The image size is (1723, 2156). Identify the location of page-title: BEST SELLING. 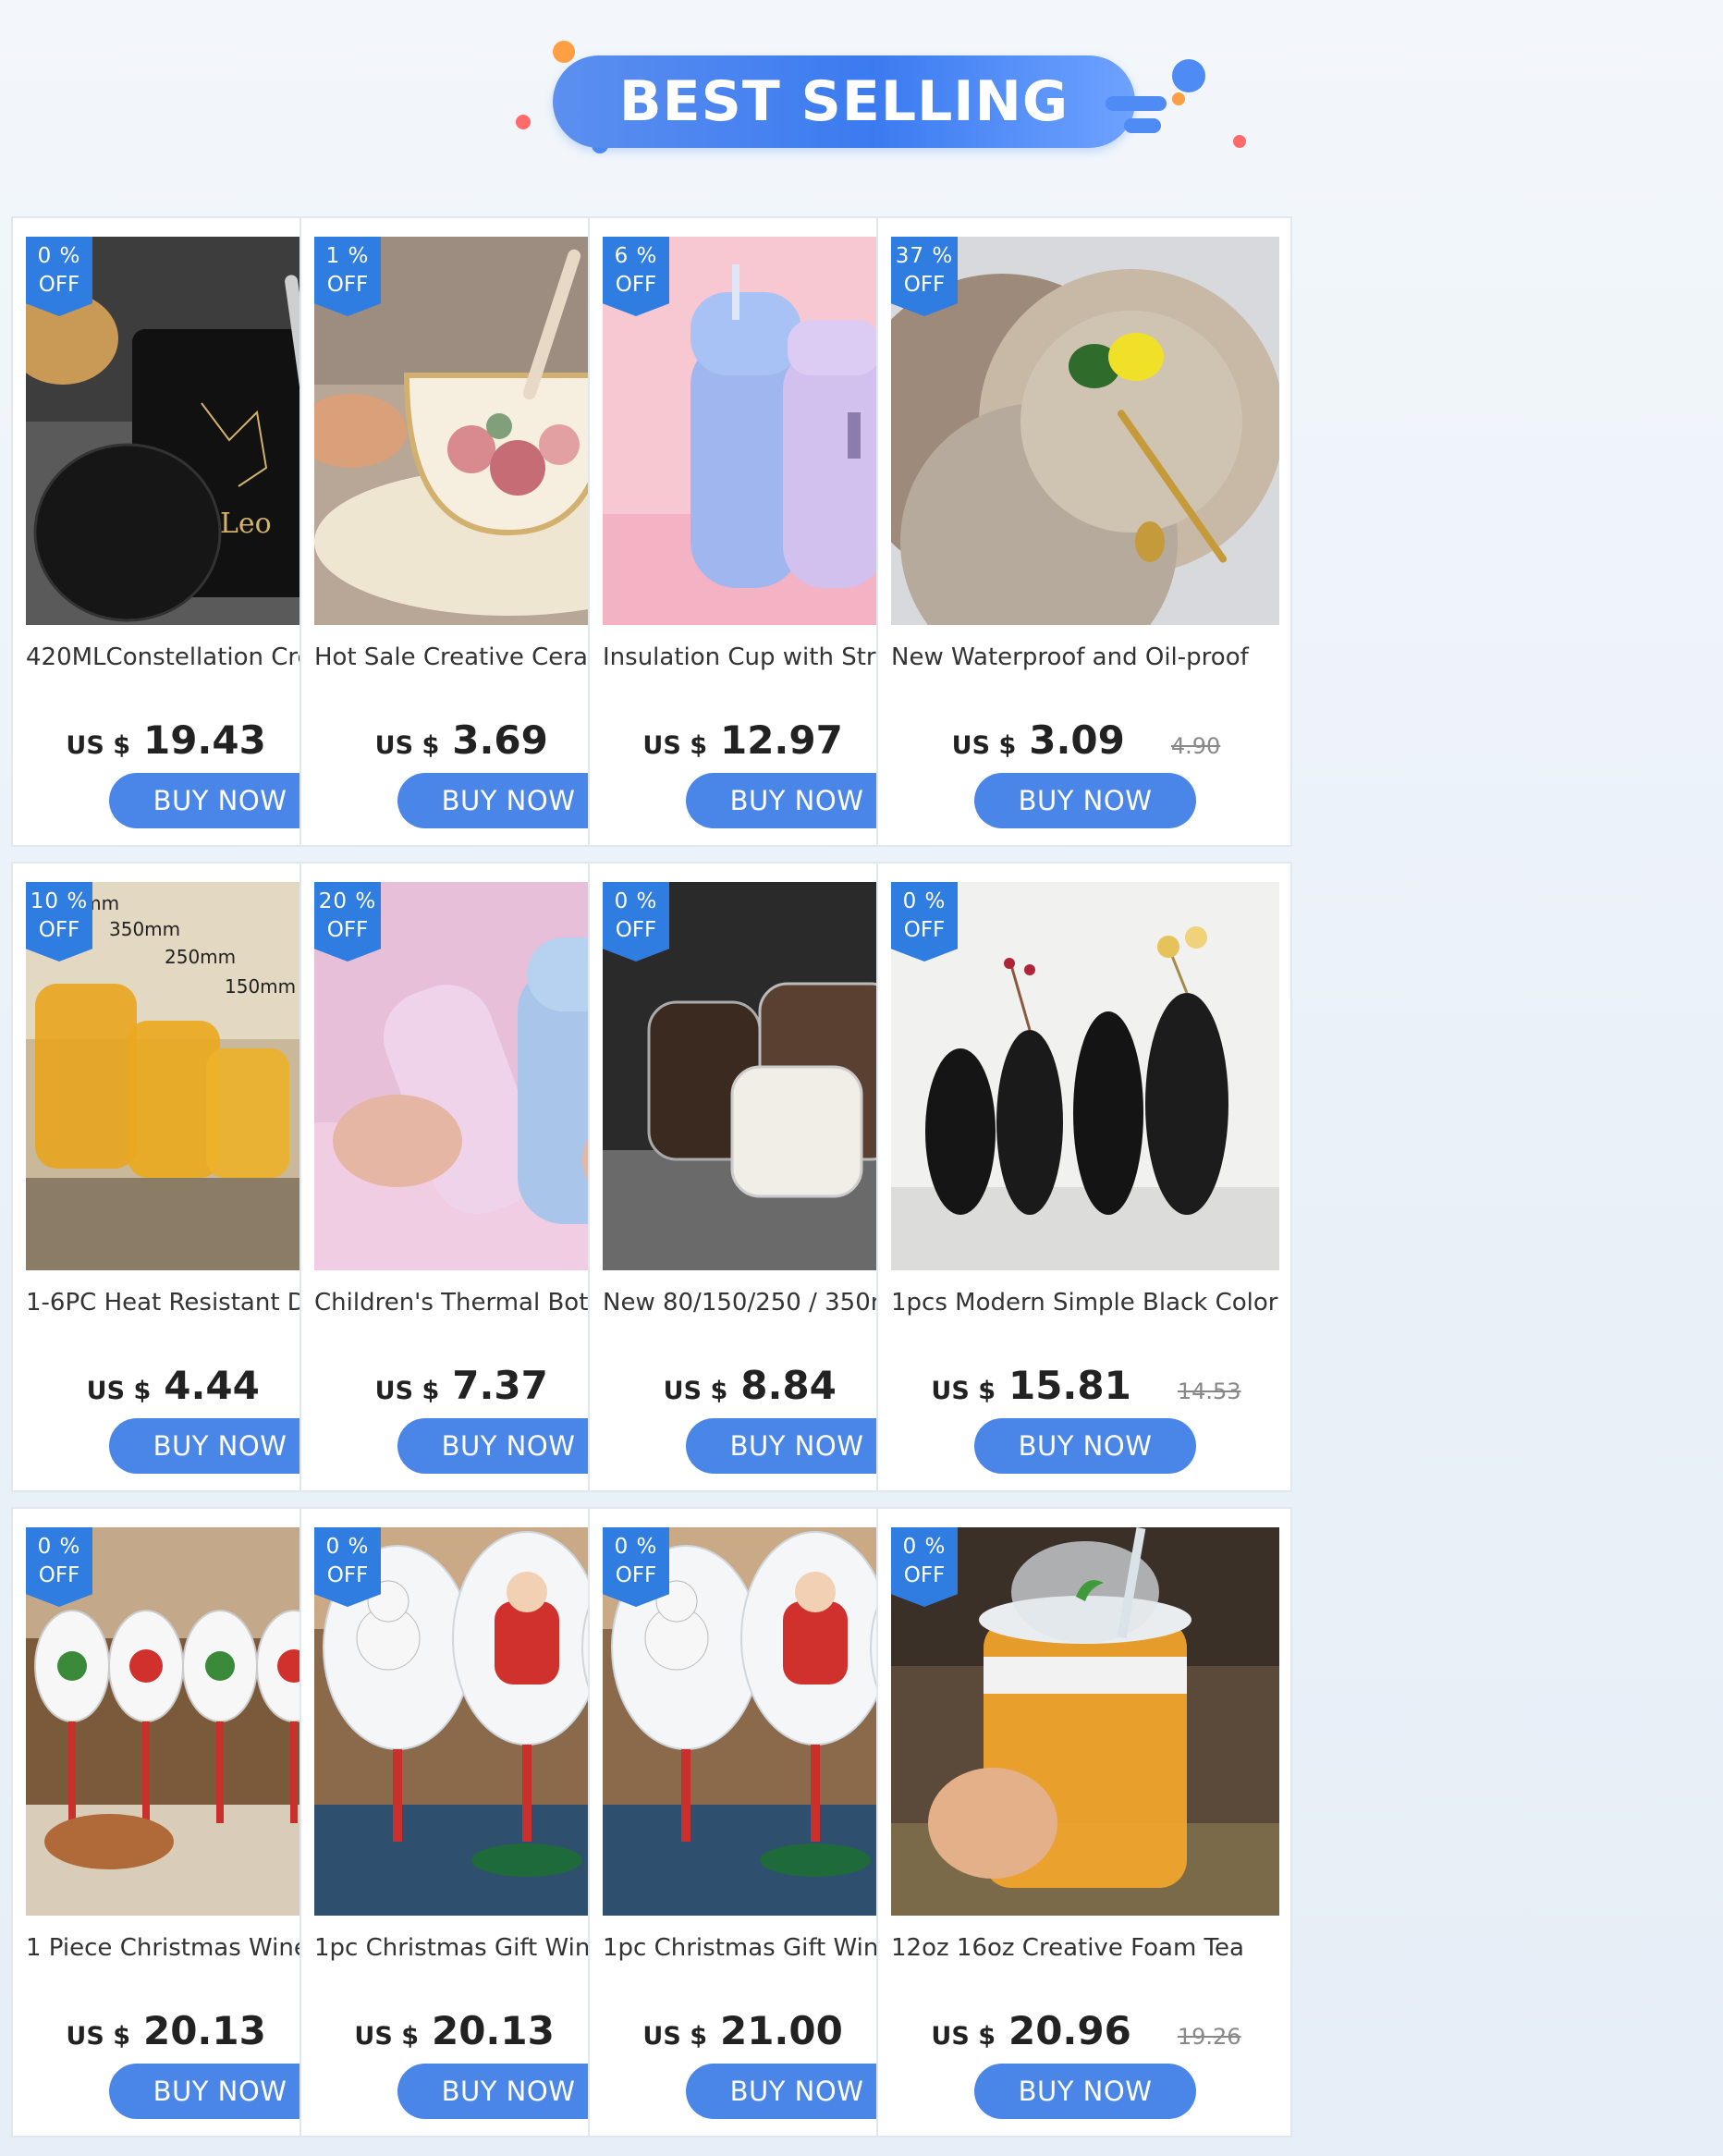
(843, 102).